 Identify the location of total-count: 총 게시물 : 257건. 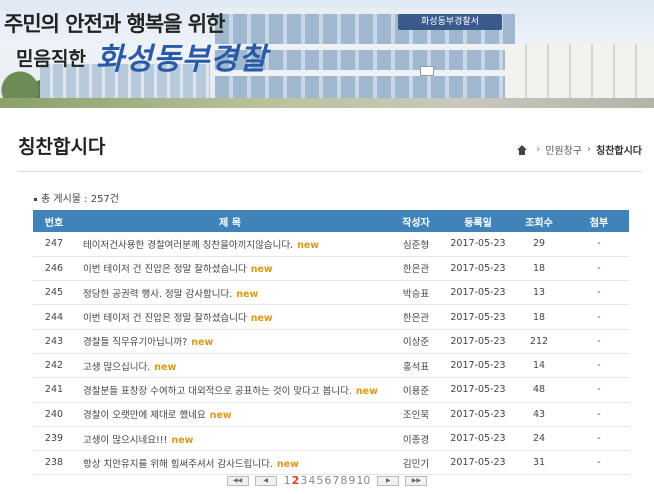
(344, 197).